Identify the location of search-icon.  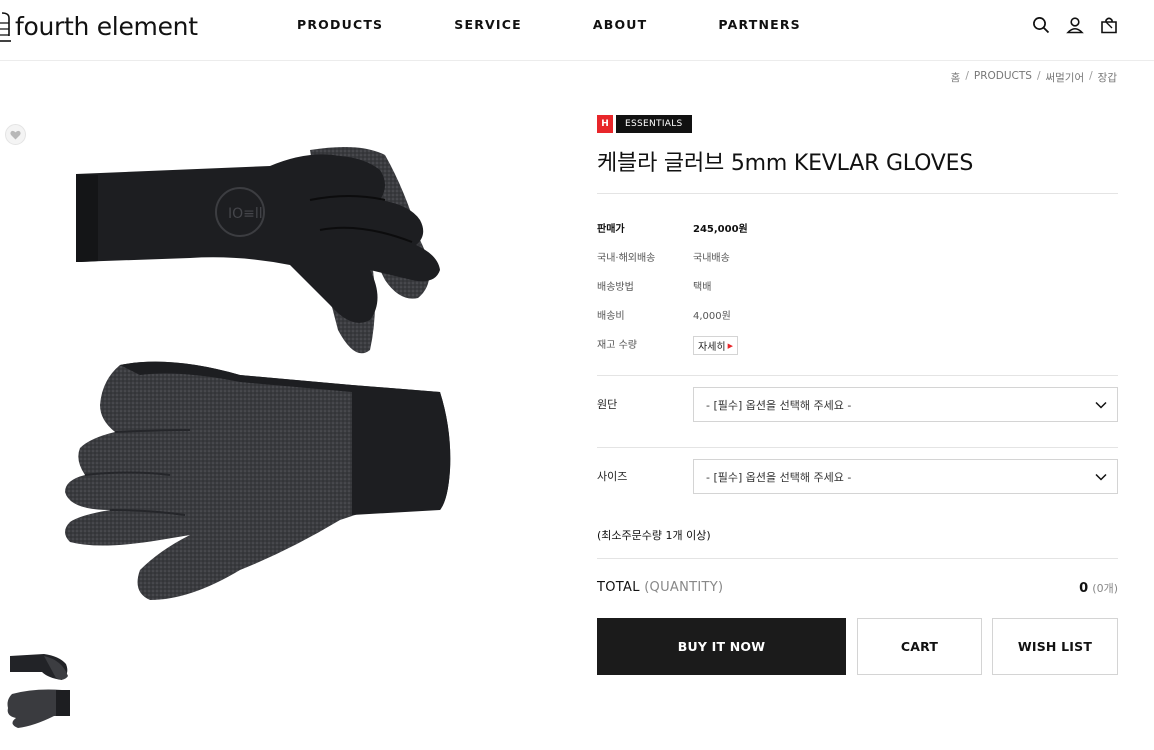
(1041, 25).